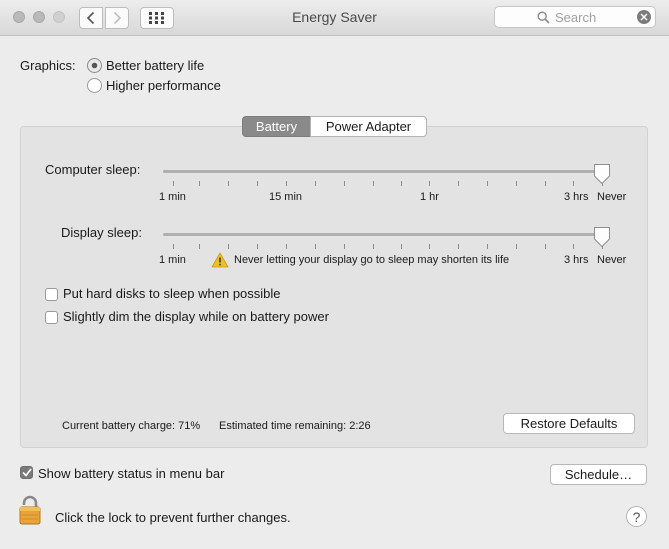 Image resolution: width=669 pixels, height=549 pixels. Describe the element at coordinates (220, 260) in the screenshot. I see `warning-icon` at that location.